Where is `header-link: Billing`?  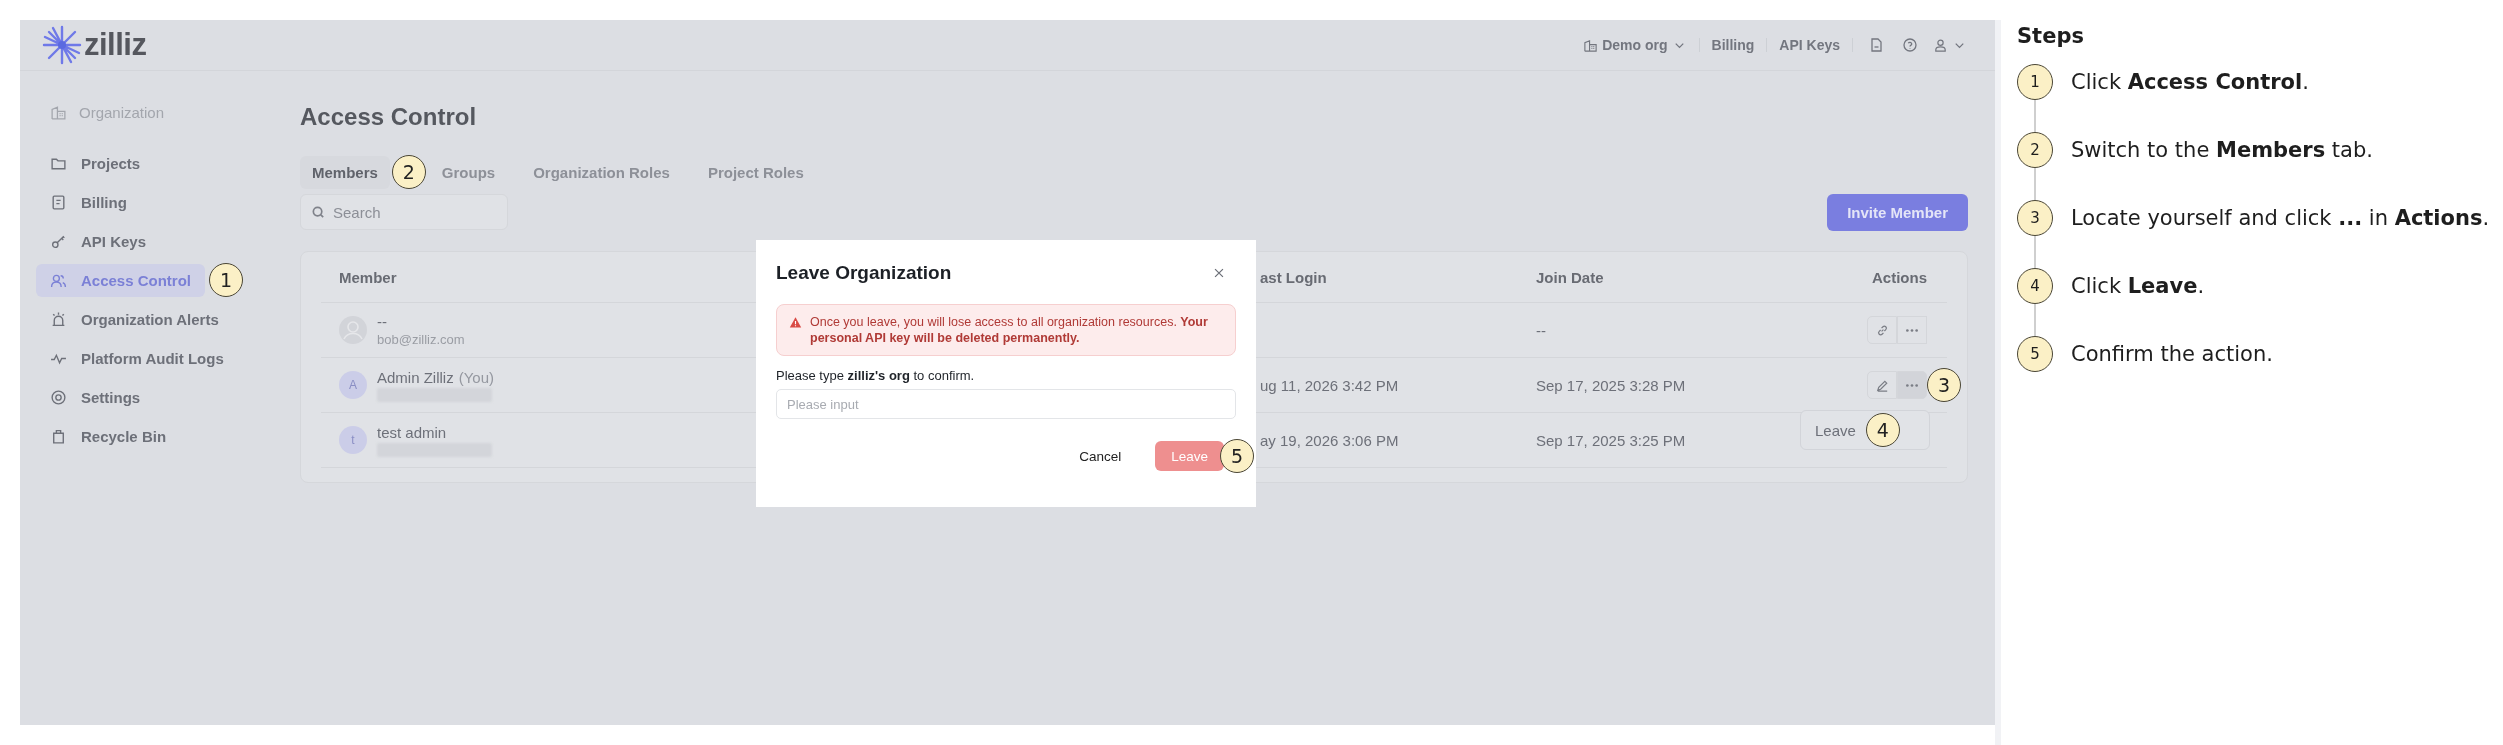
header-link: Billing is located at coordinates (1733, 45).